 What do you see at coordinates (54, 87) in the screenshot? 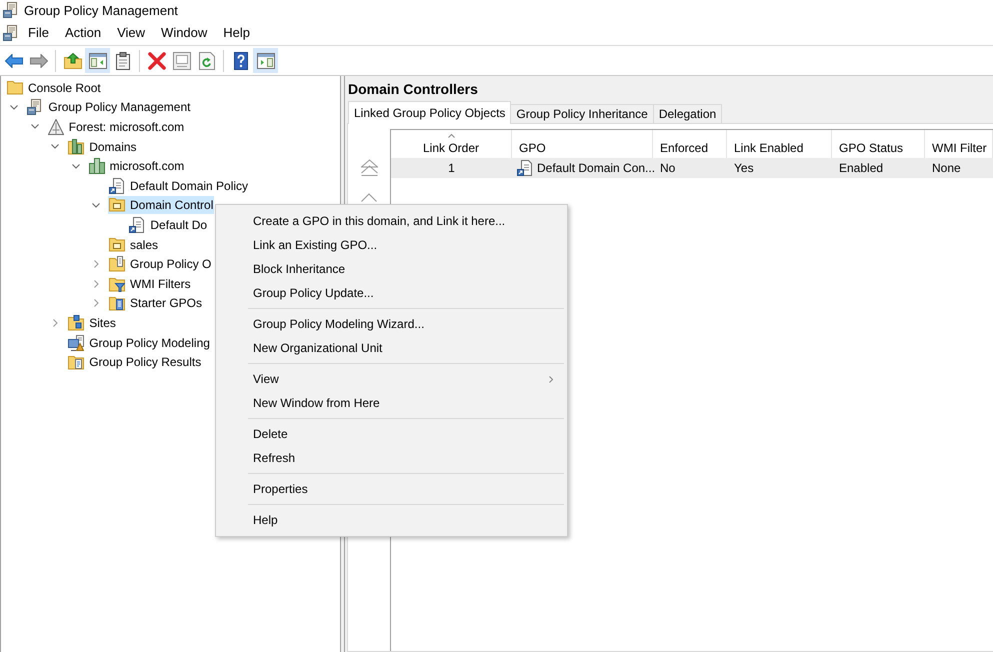
I see `tree-item: Console Root` at bounding box center [54, 87].